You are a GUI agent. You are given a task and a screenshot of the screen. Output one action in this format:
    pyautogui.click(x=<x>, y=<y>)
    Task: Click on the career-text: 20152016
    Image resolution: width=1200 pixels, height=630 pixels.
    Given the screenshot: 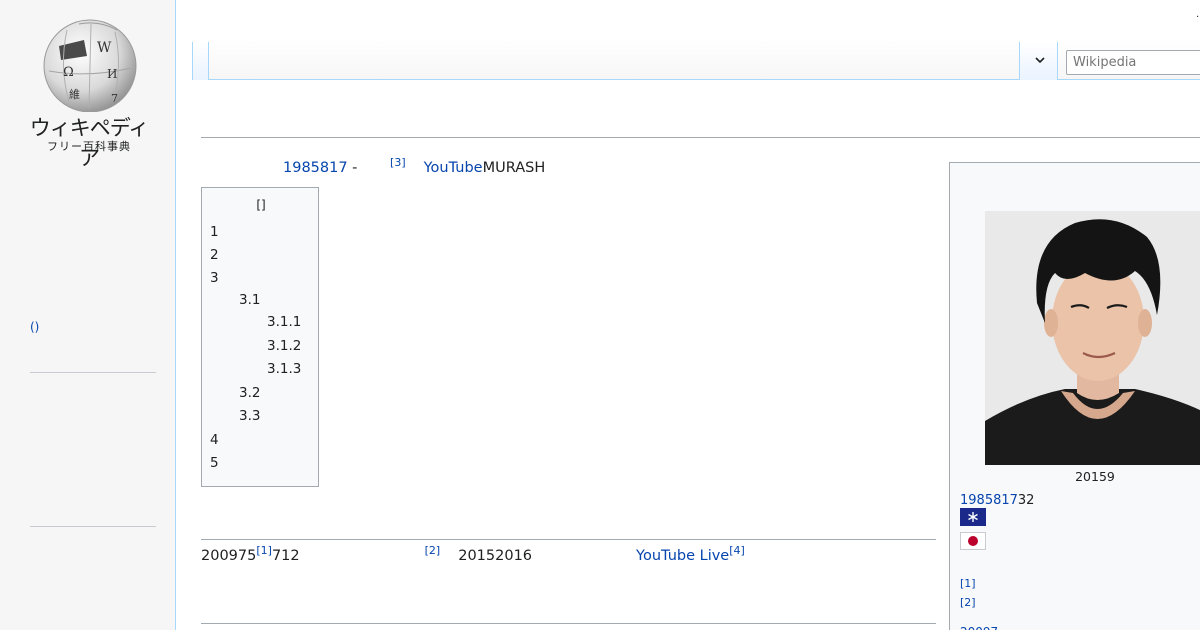 What is the action you would take?
    pyautogui.click(x=495, y=556)
    